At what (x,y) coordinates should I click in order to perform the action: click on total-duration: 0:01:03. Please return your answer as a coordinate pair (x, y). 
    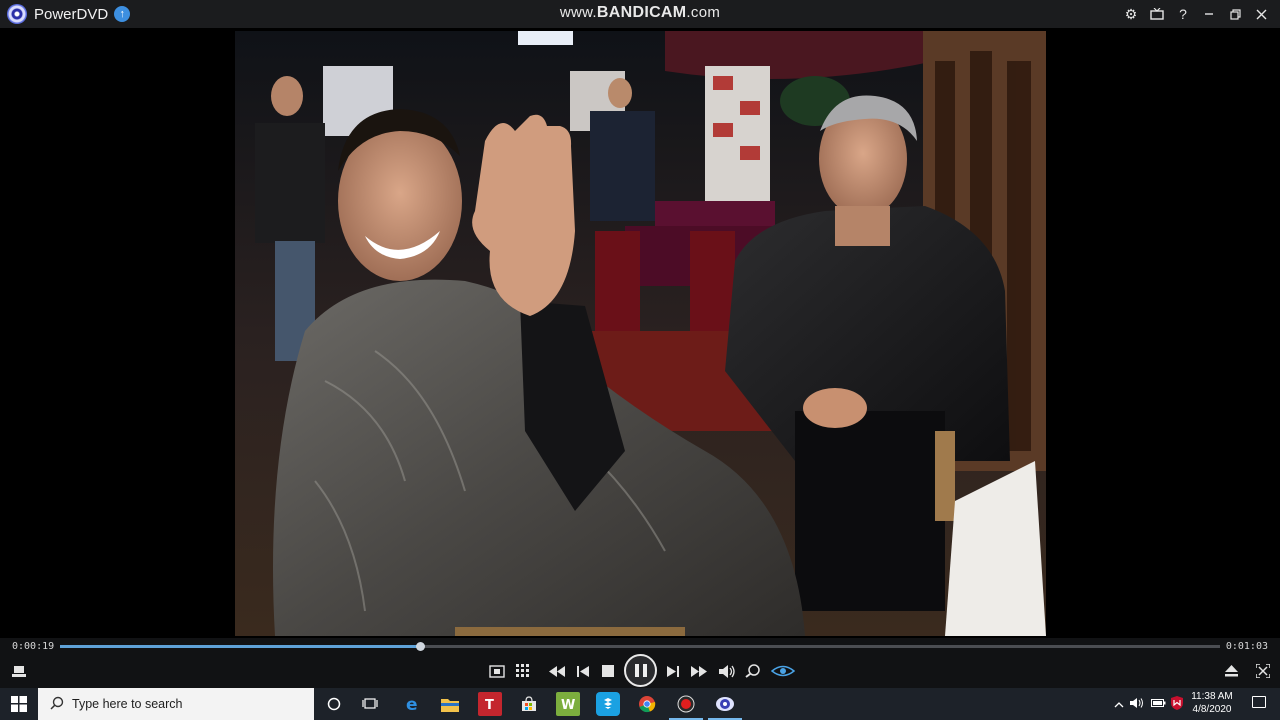
    Looking at the image, I should click on (1246, 646).